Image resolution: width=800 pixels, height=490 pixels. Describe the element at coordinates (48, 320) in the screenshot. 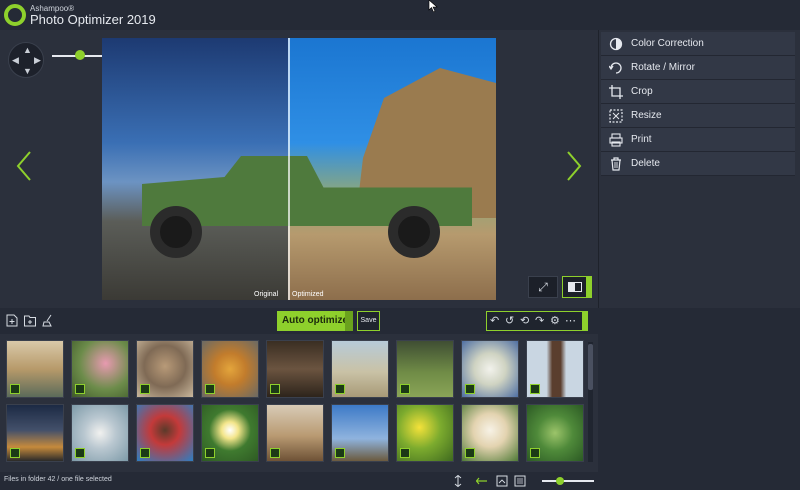

I see `clear-list-icon` at that location.